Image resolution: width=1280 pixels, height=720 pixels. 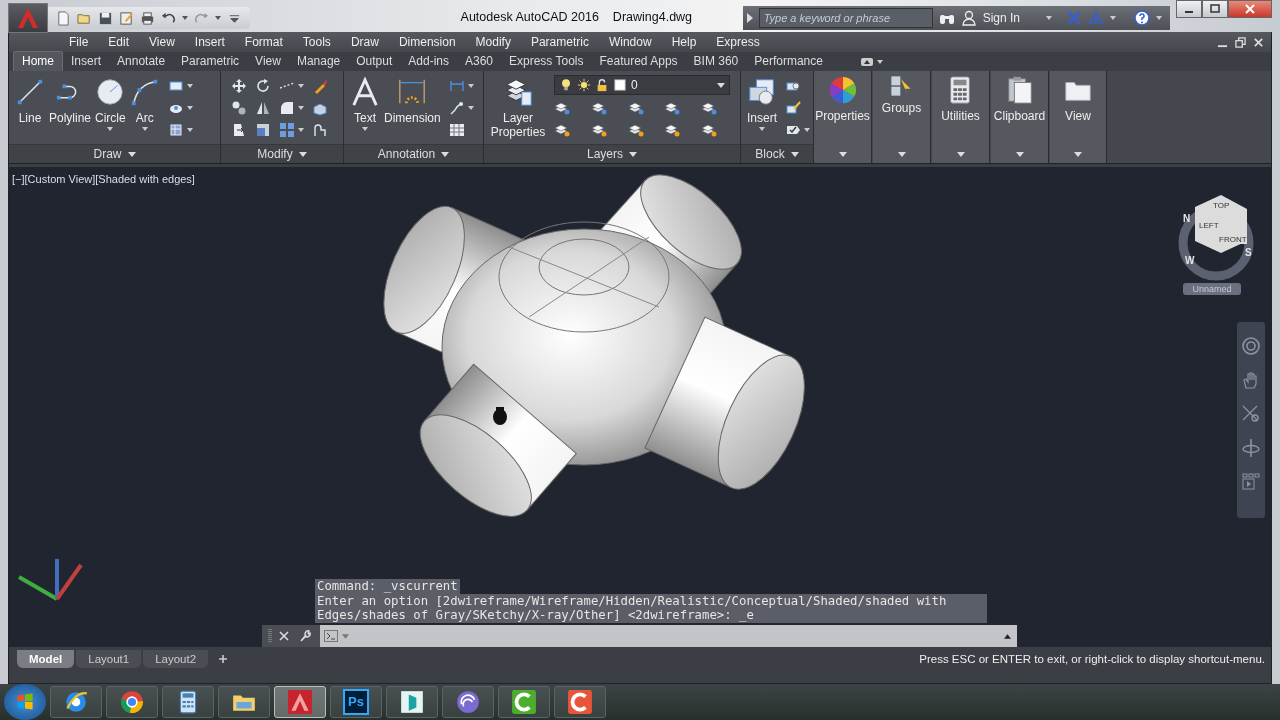 I want to click on zoom-icon, so click(x=1251, y=414).